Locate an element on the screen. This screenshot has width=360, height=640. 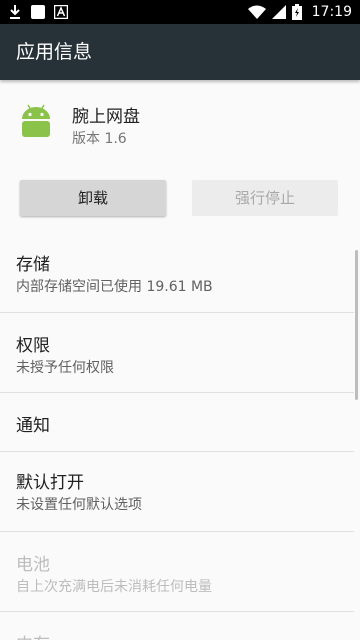
open-by-default-title: 默认打开 is located at coordinates (50, 483).